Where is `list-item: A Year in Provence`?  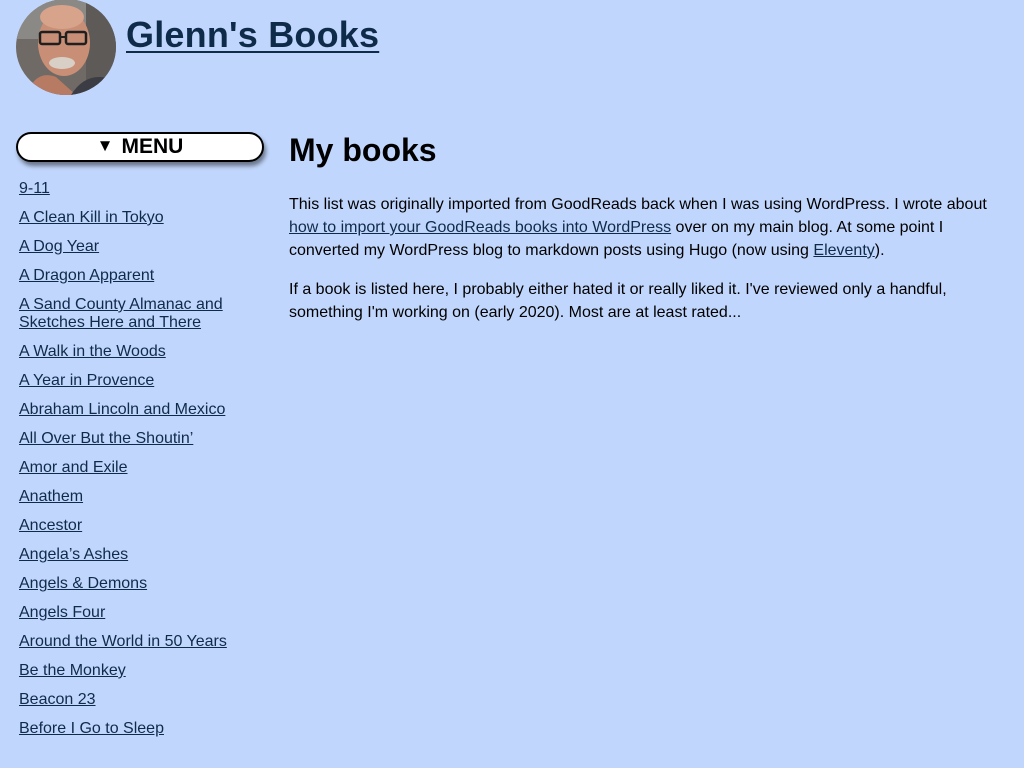 list-item: A Year in Provence is located at coordinates (142, 381).